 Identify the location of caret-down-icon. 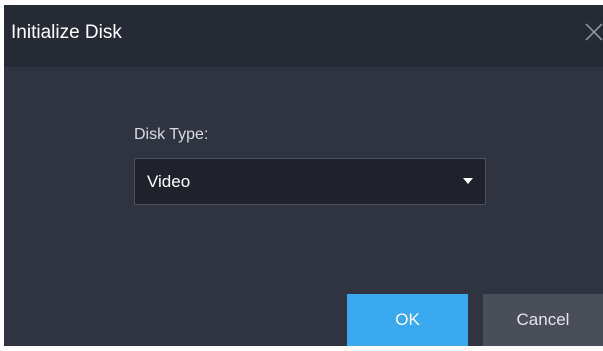
(468, 181).